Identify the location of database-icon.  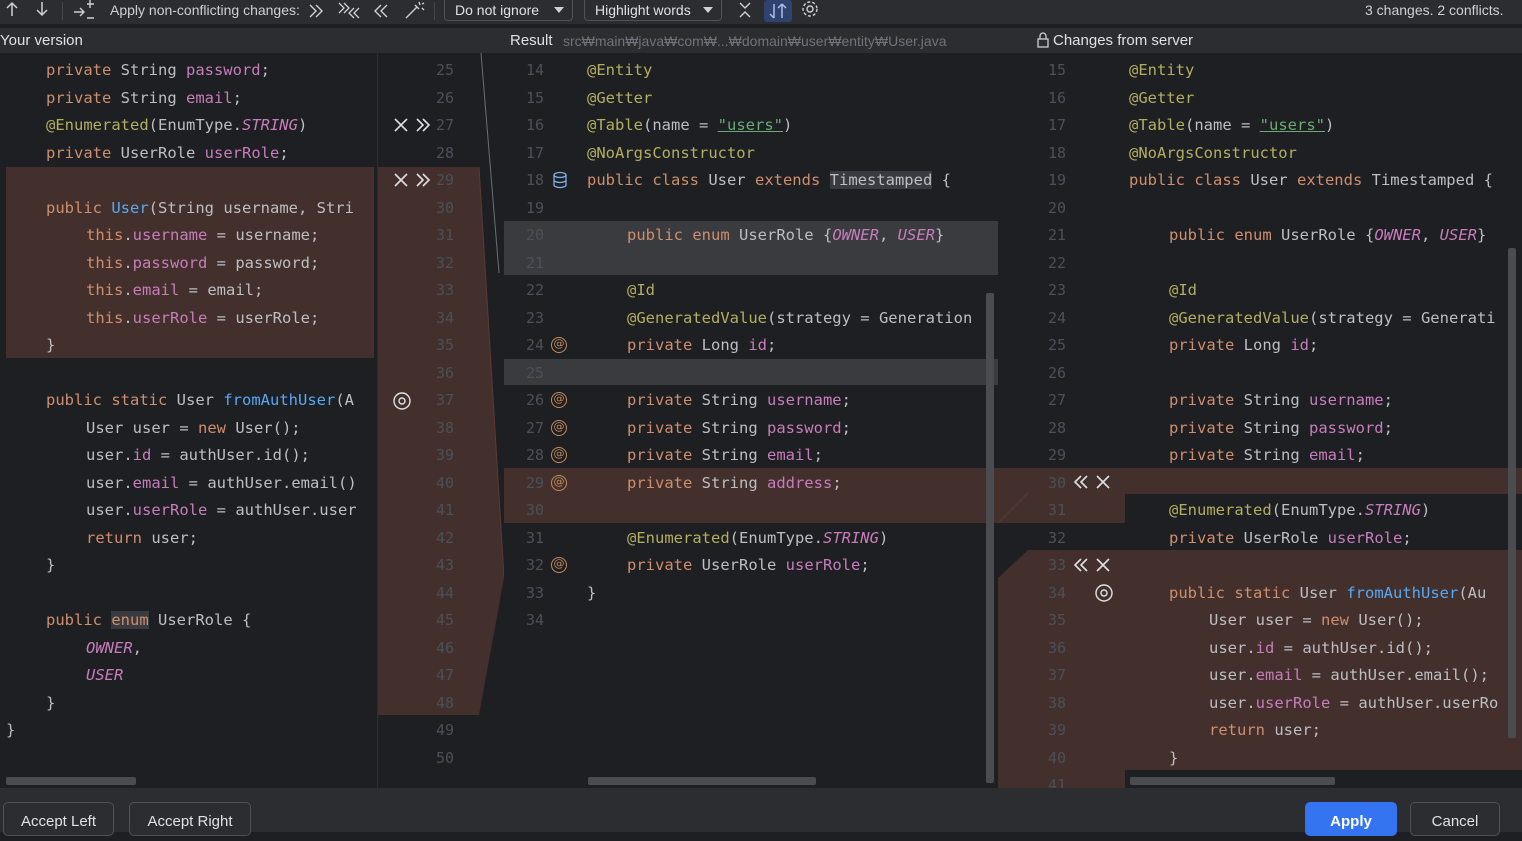
(561, 181).